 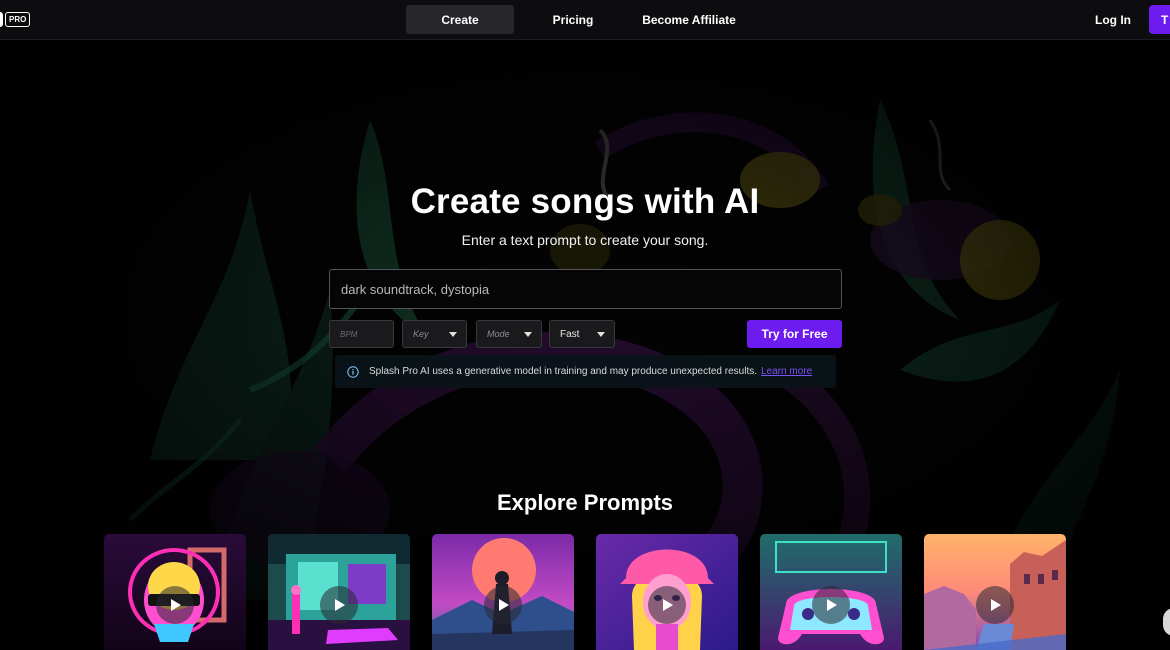 What do you see at coordinates (585, 201) in the screenshot?
I see `page-title: Create songs with AI` at bounding box center [585, 201].